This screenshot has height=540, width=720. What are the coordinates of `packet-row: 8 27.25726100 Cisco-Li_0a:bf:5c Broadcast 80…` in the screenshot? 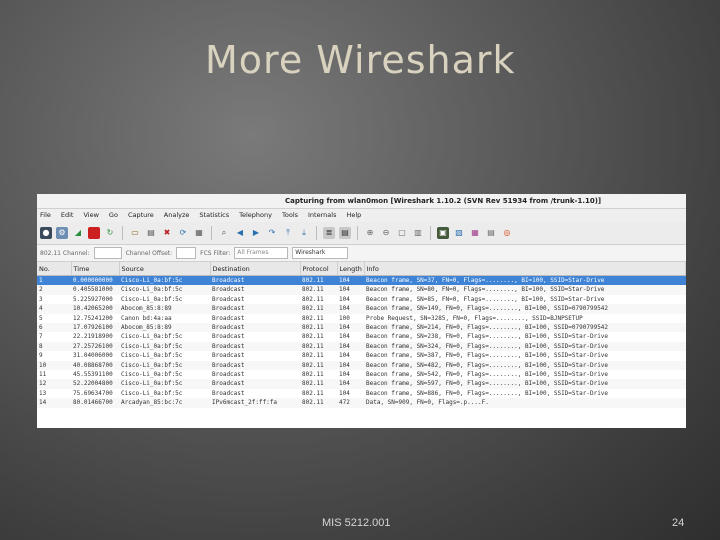 It's located at (361, 346).